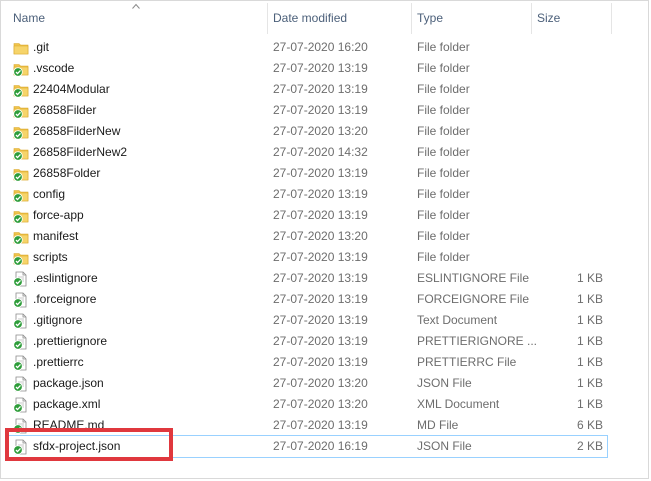  What do you see at coordinates (41, 47) in the screenshot?
I see `file-name: .git` at bounding box center [41, 47].